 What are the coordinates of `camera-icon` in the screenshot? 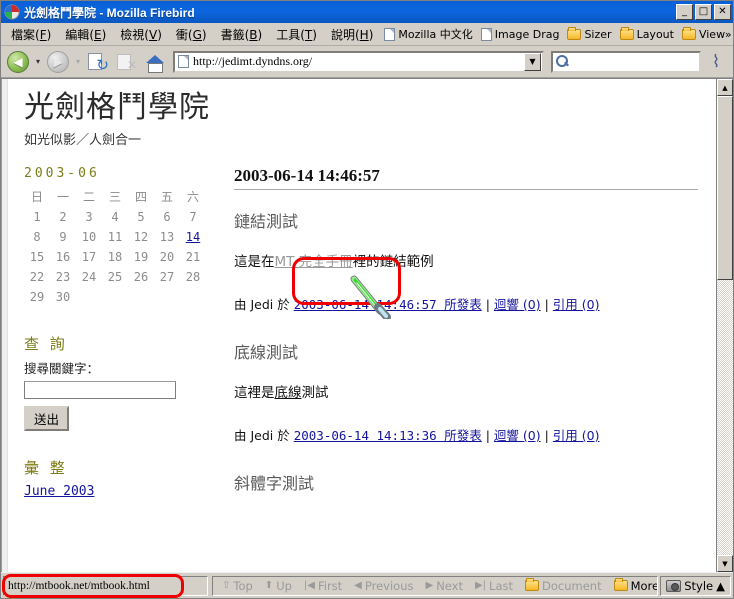 It's located at (674, 585).